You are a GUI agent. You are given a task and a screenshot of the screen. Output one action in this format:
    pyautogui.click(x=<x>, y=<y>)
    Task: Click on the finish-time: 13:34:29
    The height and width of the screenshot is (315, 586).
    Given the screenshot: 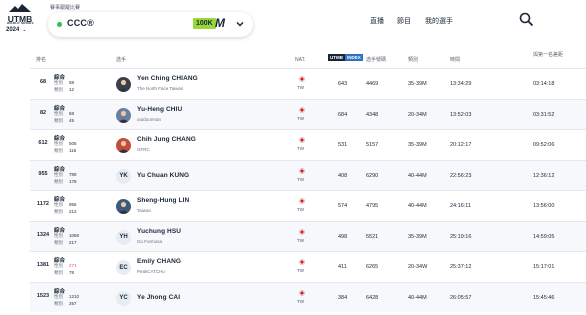 What is the action you would take?
    pyautogui.click(x=461, y=84)
    